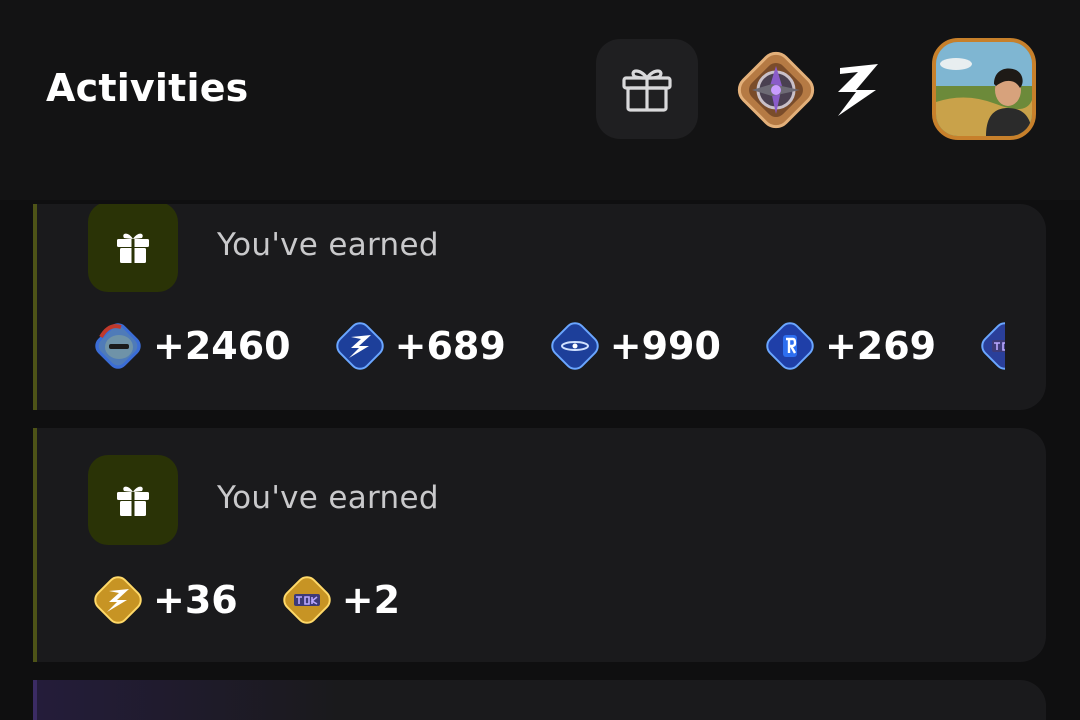  Describe the element at coordinates (147, 88) in the screenshot. I see `page-title: Activities` at that location.